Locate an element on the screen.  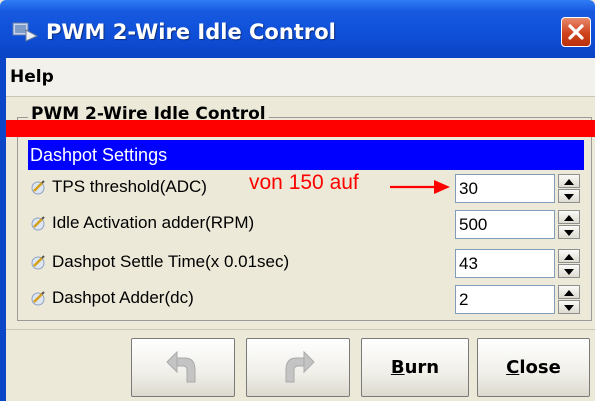
dashpot-settle-time-input: 43 is located at coordinates (505, 263).